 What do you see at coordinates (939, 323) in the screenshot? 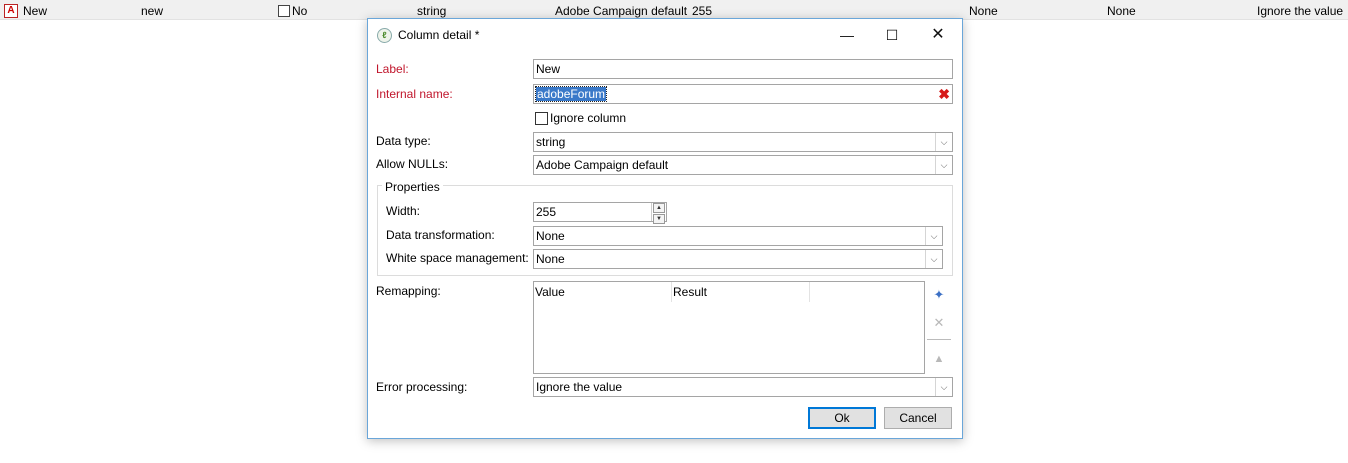
I see `delete-row-icon: ✕` at bounding box center [939, 323].